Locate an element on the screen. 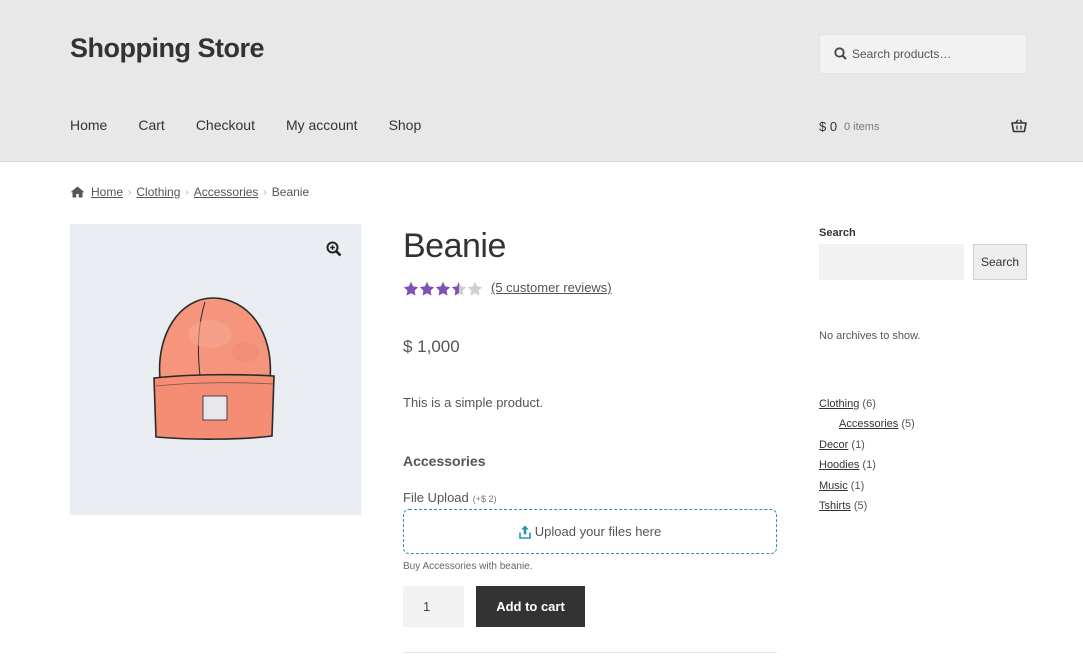  list-item: Tshirts (5) is located at coordinates (867, 508).